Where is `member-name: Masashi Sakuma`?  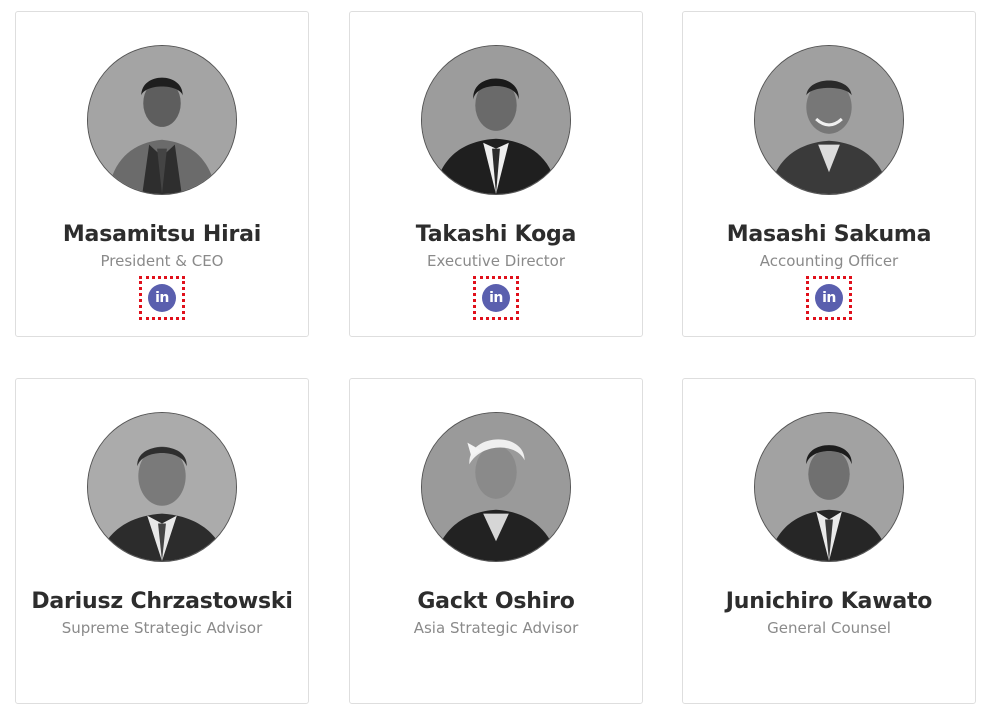 member-name: Masashi Sakuma is located at coordinates (829, 234).